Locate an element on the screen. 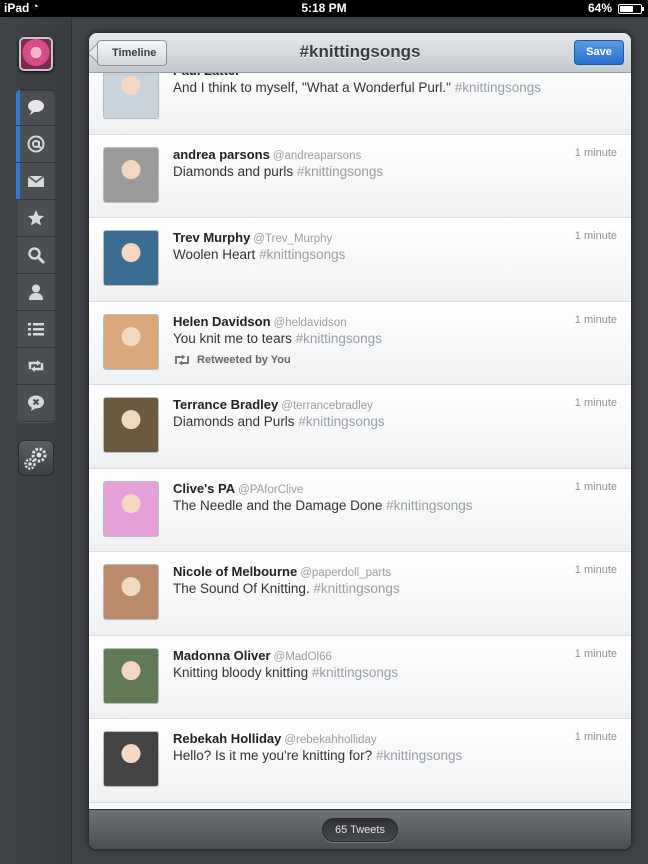 Image resolution: width=648 pixels, height=864 pixels. tweet-text: Woolen Heart #knittingsongs is located at coordinates (259, 254).